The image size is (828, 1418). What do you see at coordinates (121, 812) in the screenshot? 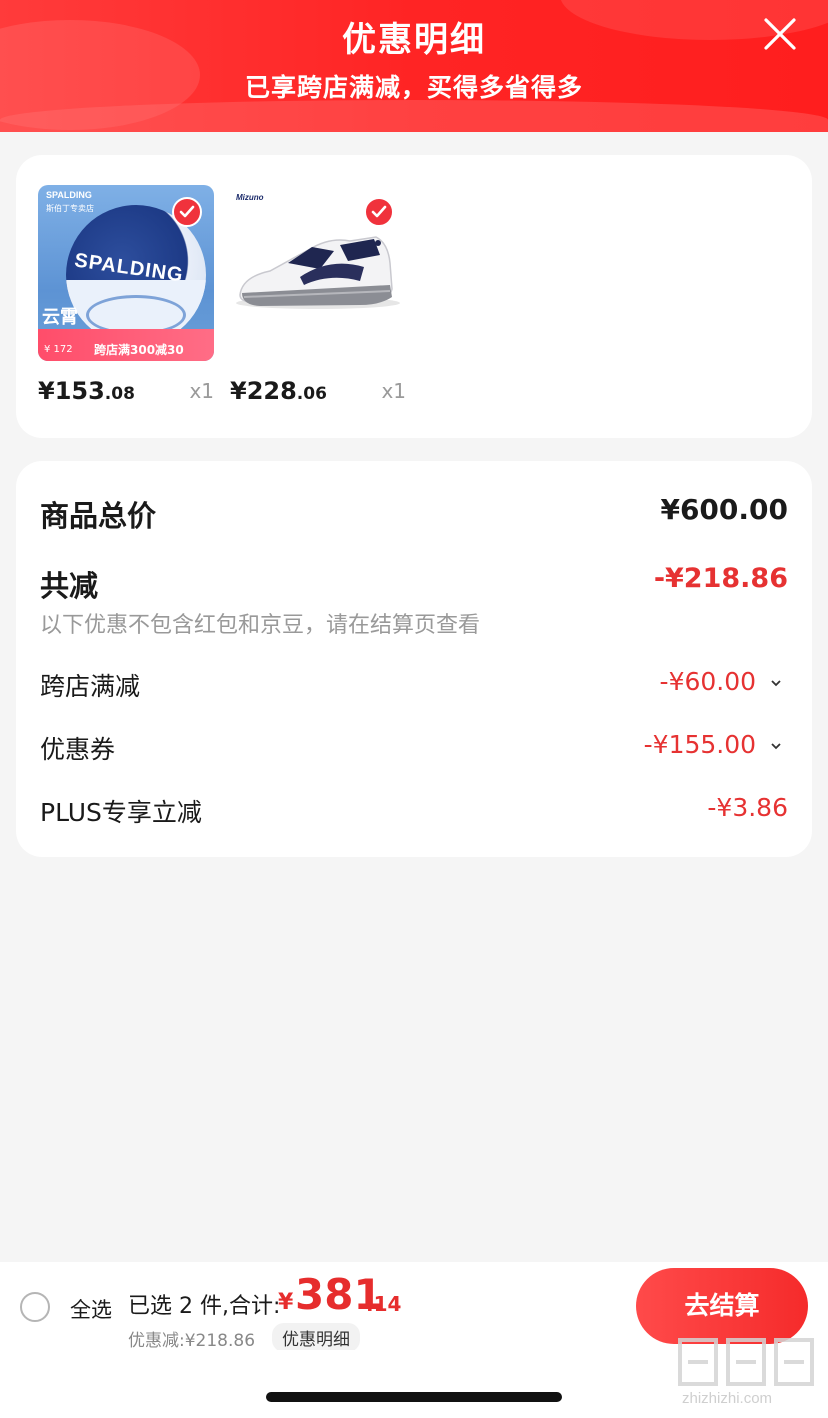
I see `discount-item-label: PLUS专享立减` at bounding box center [121, 812].